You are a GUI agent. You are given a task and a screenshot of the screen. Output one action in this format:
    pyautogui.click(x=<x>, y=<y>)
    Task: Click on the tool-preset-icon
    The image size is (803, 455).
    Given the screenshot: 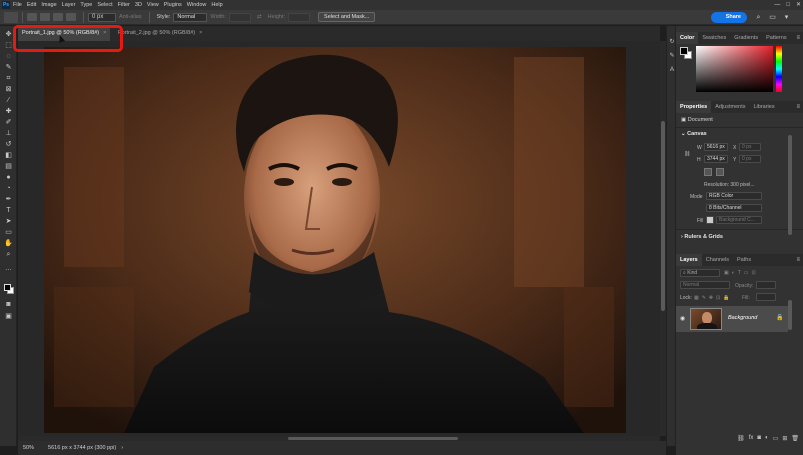 What is the action you would take?
    pyautogui.click(x=11, y=17)
    